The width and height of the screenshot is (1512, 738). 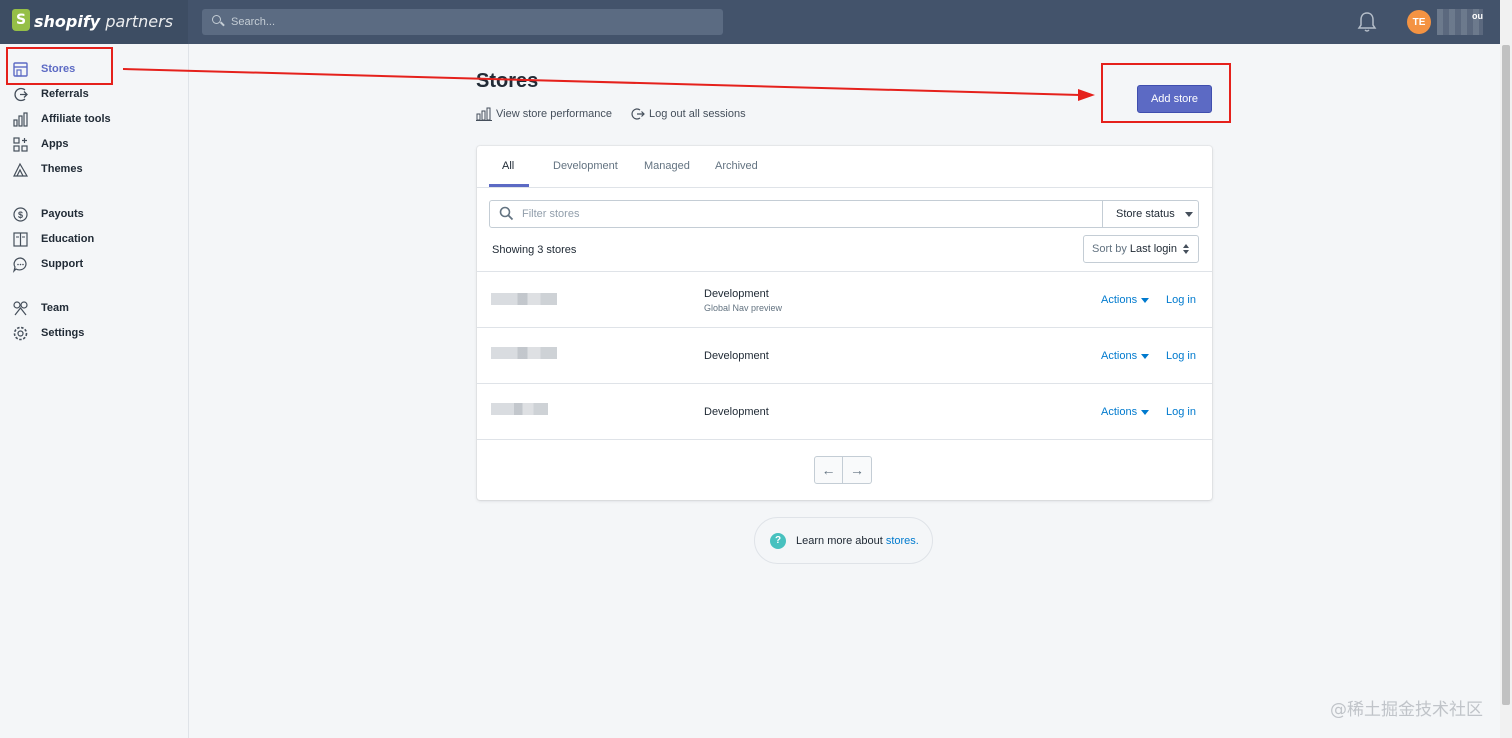 I want to click on account-name-suffix: ou, so click(x=1477, y=16).